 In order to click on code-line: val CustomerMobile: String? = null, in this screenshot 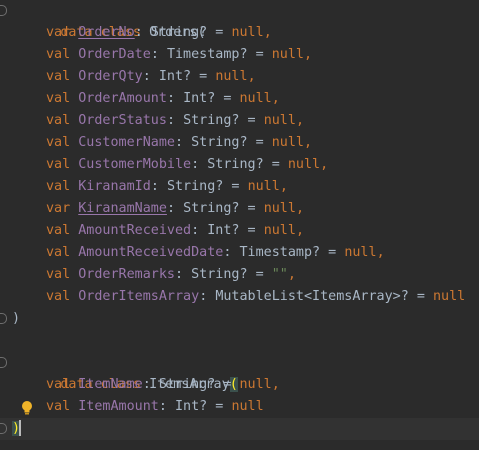, I will do `click(239, 165)`.